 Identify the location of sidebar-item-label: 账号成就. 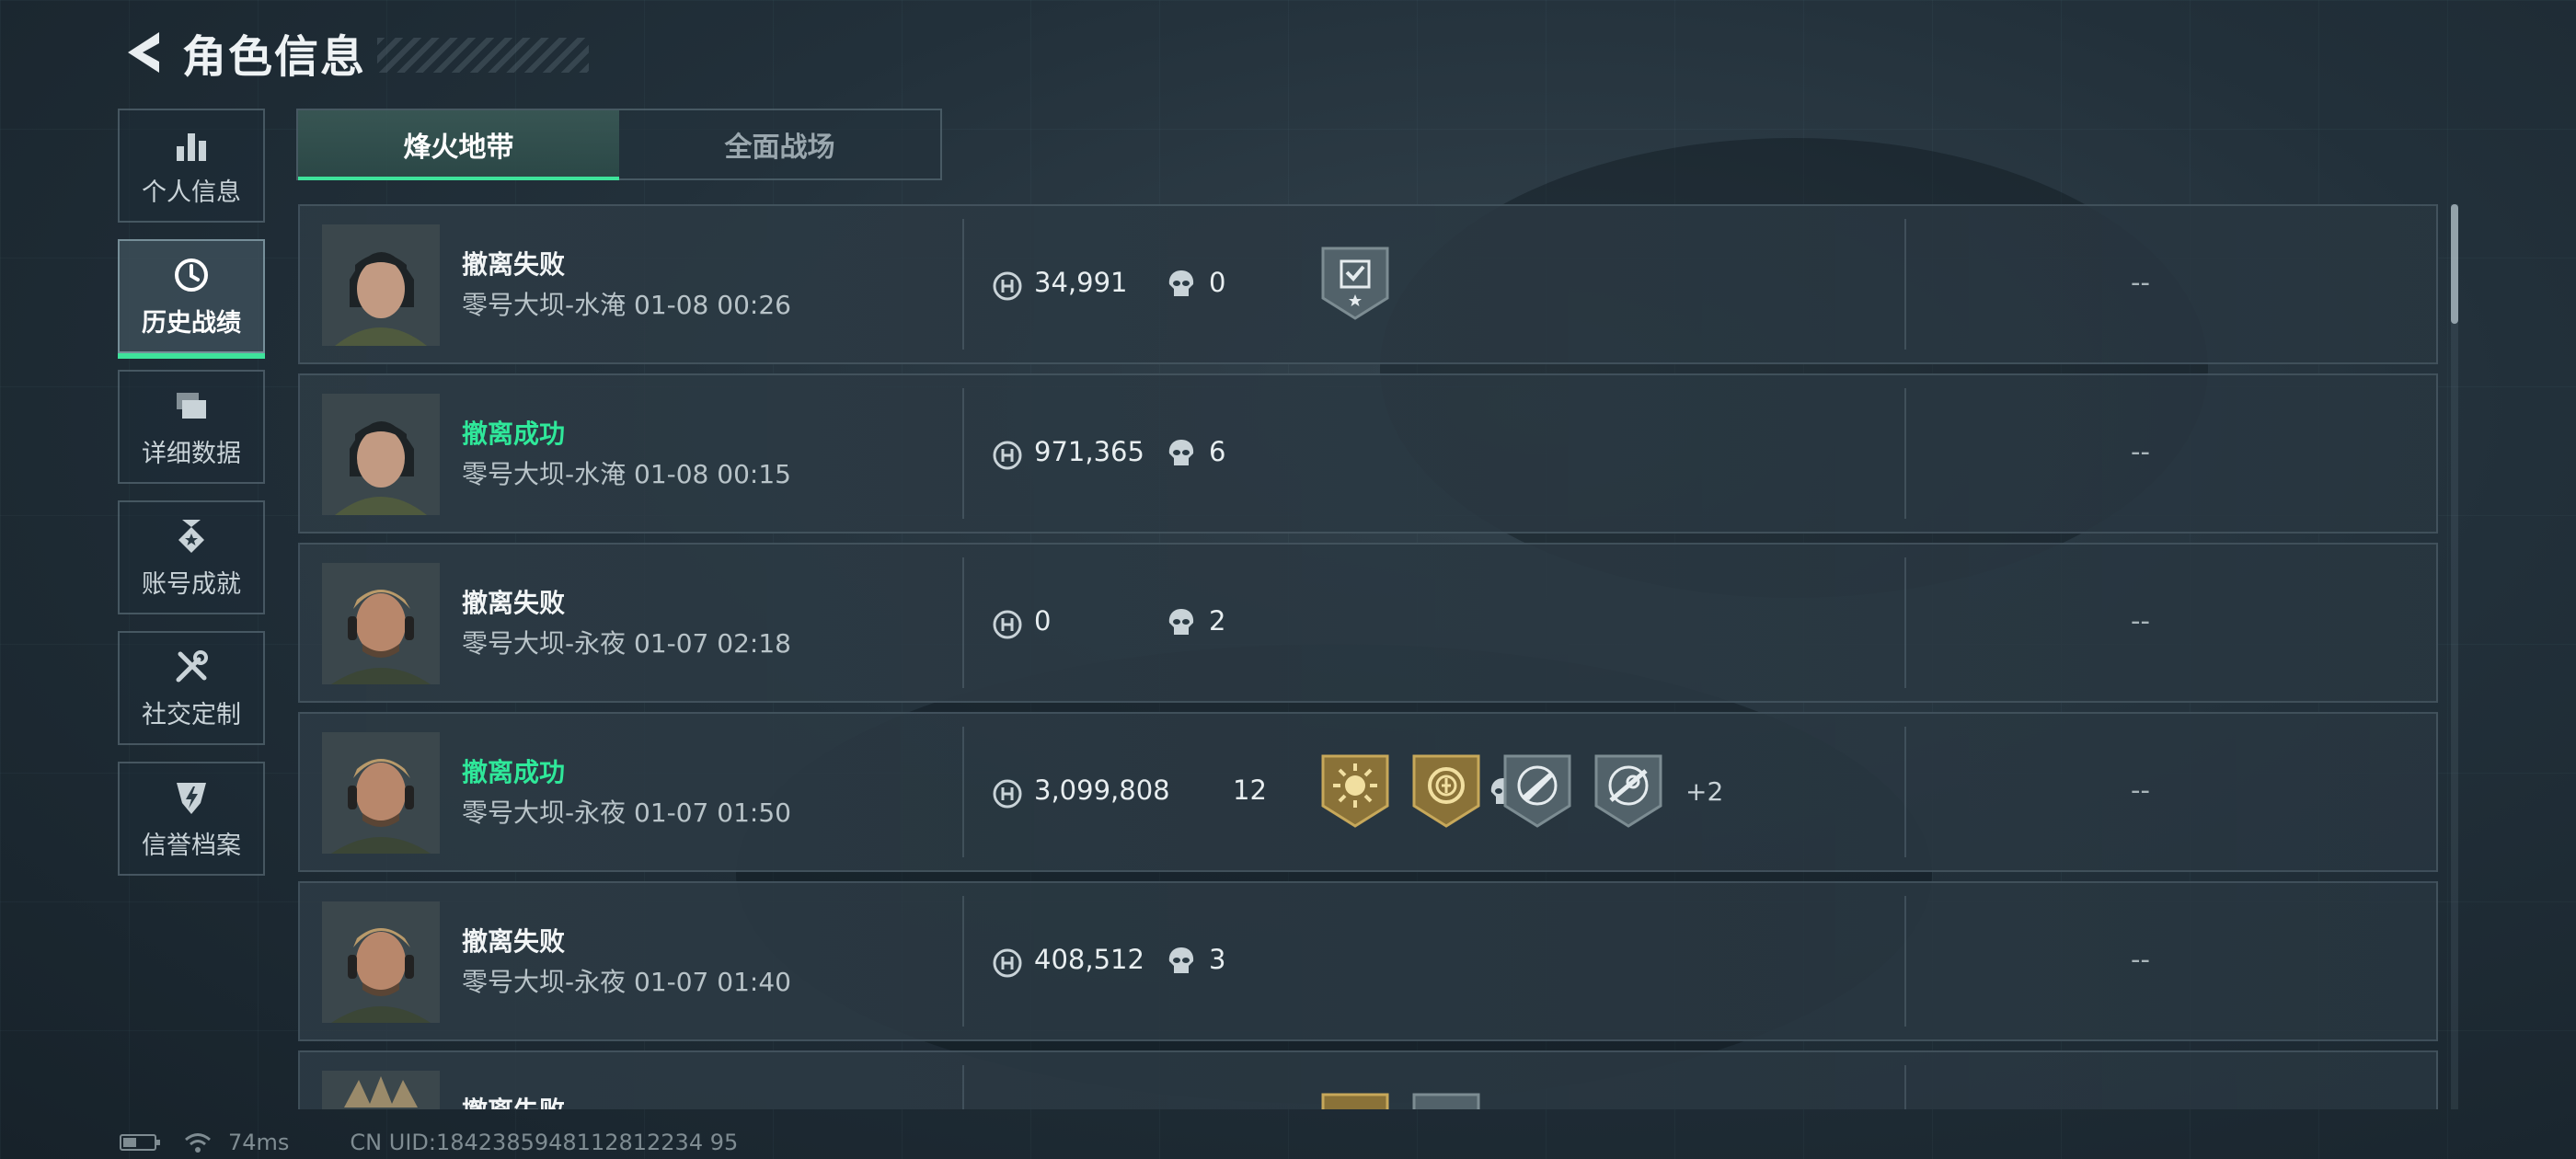
(191, 584).